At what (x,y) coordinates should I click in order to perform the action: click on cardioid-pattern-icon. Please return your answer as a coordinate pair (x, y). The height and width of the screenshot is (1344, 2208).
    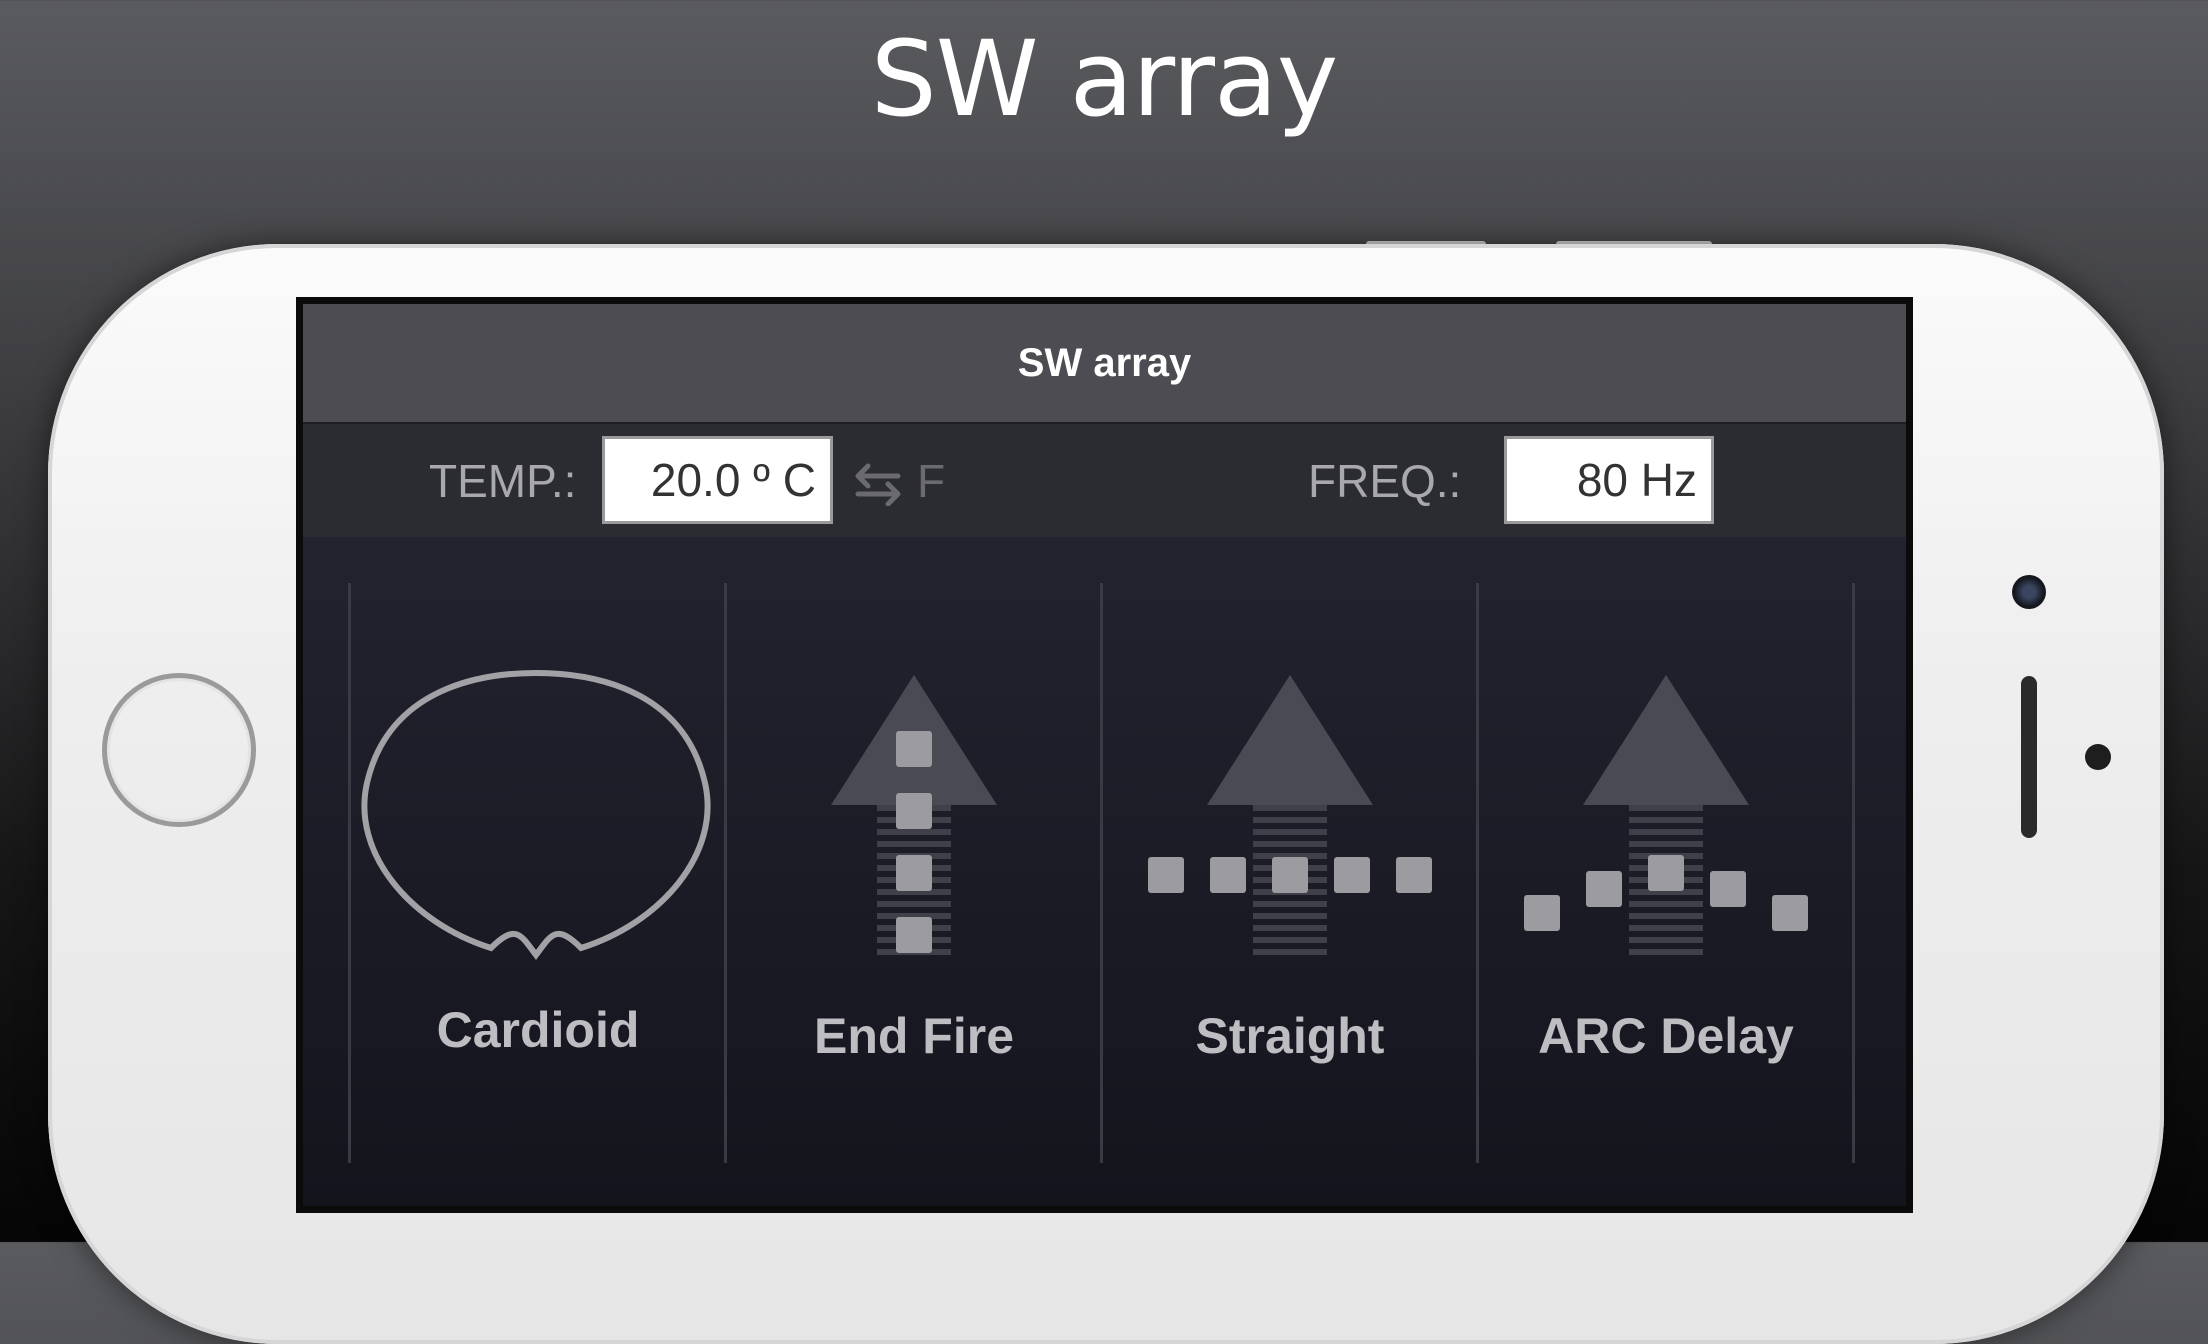
    Looking at the image, I should click on (536, 815).